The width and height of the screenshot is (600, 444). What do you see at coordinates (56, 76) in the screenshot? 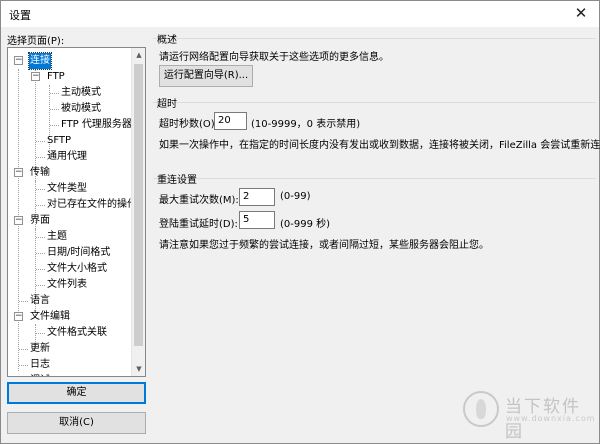
I see `tree-item-label: FTP` at bounding box center [56, 76].